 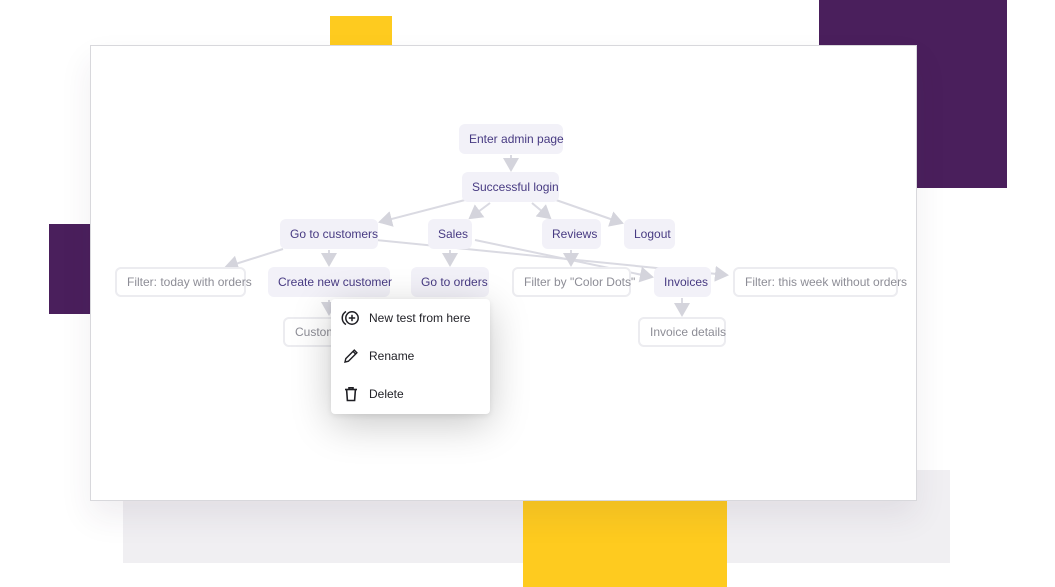 What do you see at coordinates (330, 282) in the screenshot?
I see `node-create-new-customer: Create new customer` at bounding box center [330, 282].